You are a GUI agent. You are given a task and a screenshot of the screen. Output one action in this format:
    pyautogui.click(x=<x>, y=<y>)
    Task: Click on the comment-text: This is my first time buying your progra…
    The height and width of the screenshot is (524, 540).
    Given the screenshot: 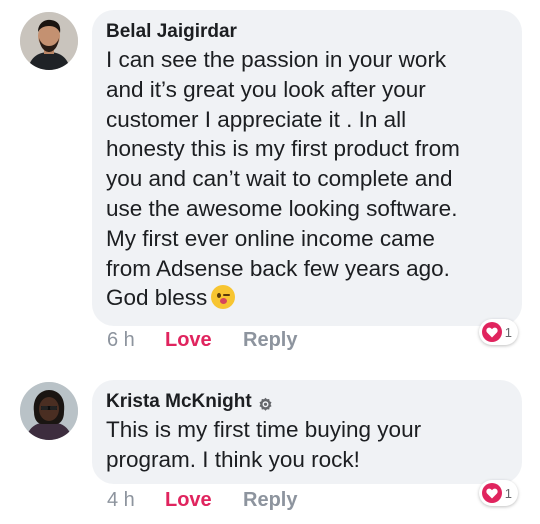 What is the action you would take?
    pyautogui.click(x=264, y=444)
    